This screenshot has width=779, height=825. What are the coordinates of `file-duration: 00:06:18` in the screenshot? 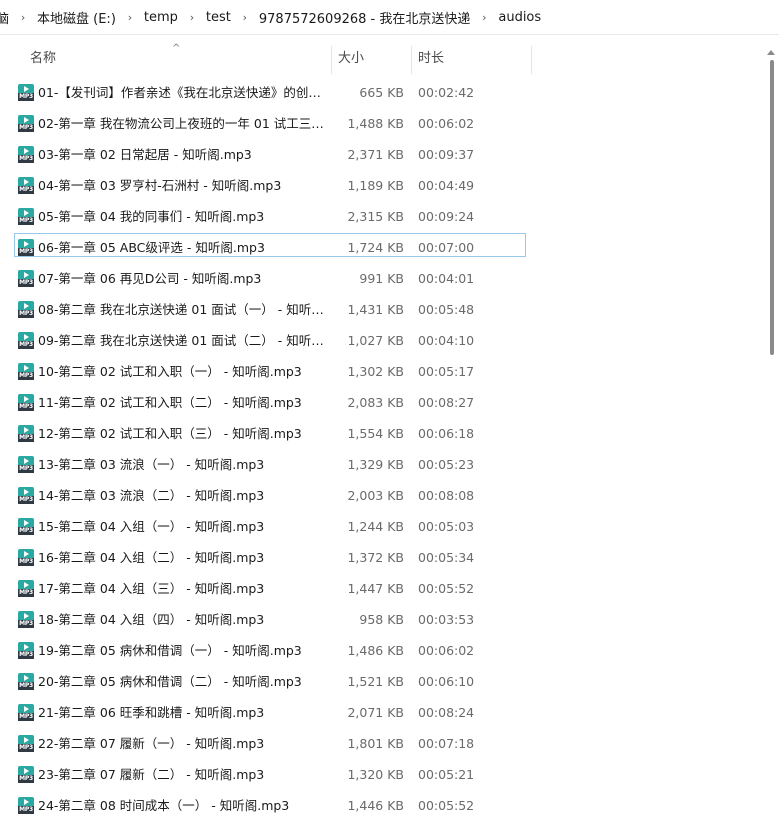 It's located at (446, 433).